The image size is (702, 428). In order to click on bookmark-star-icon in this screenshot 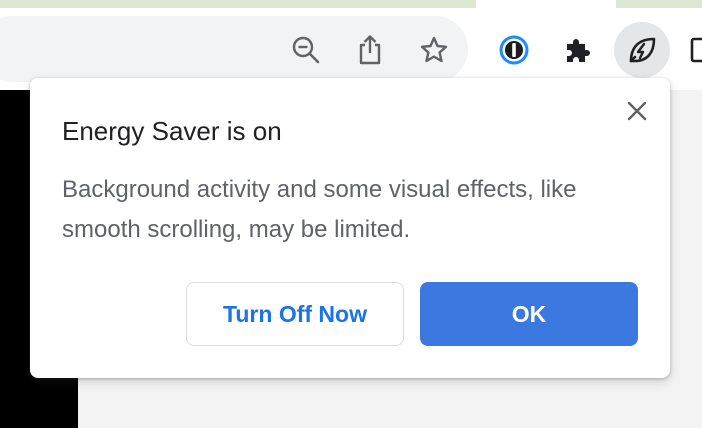, I will do `click(434, 50)`.